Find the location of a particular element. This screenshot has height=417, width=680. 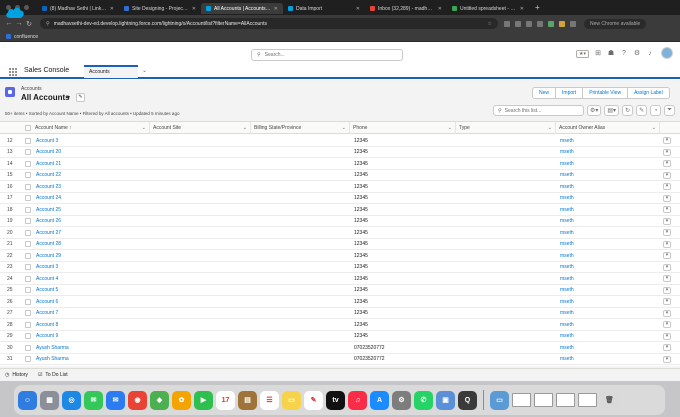

downloads-folder-icon: ▭ is located at coordinates (499, 400).